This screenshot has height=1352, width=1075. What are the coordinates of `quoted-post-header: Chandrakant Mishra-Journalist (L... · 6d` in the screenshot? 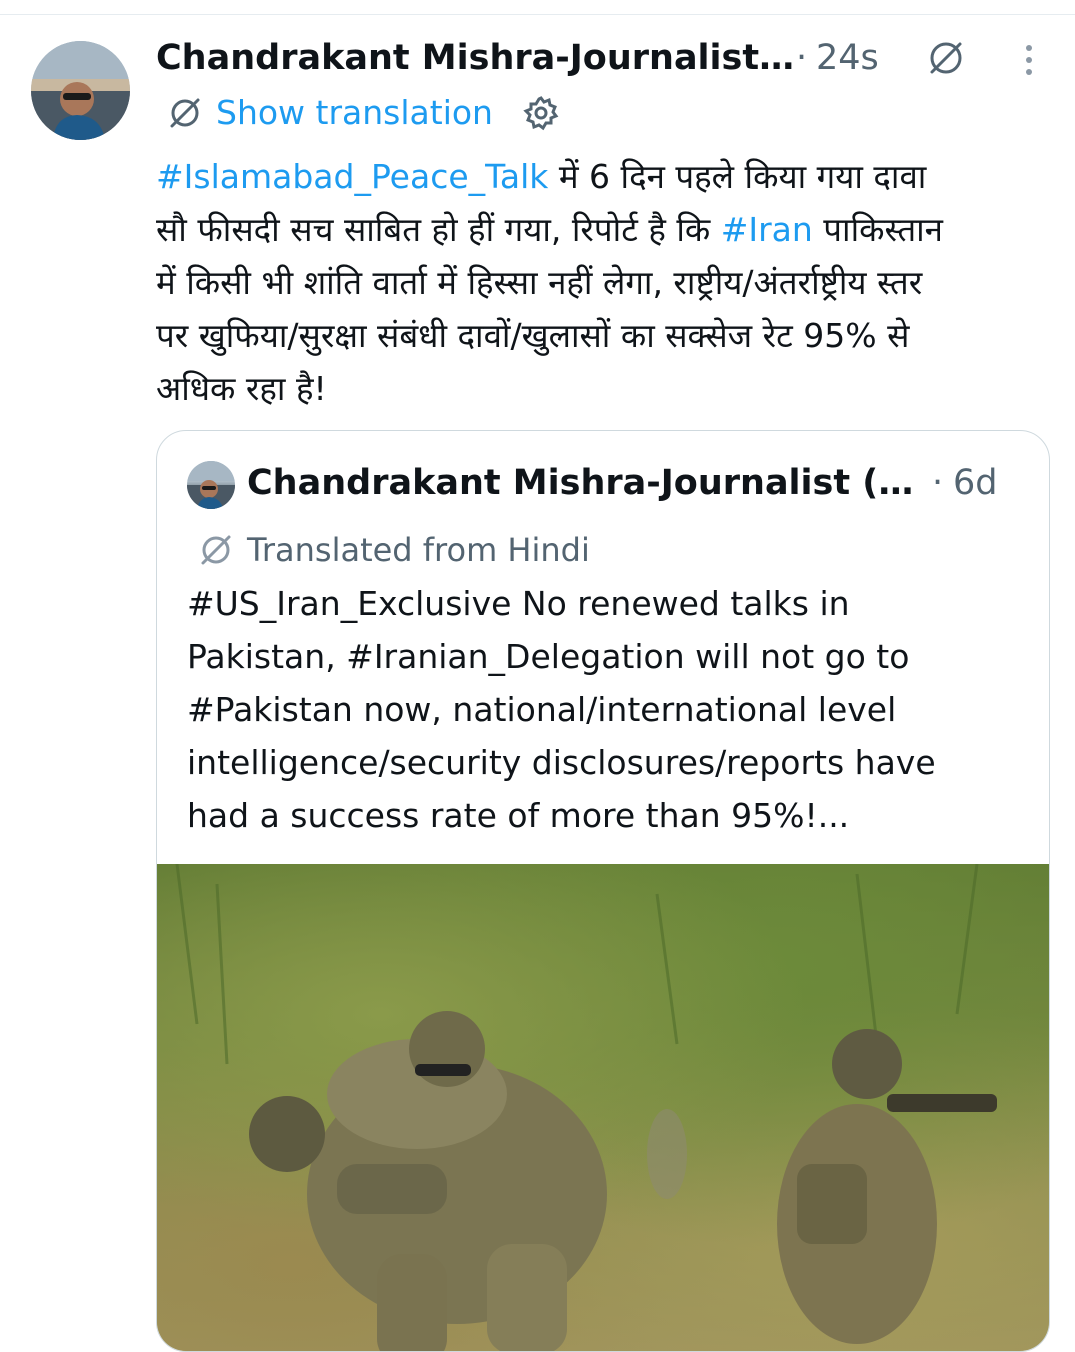 It's located at (607, 484).